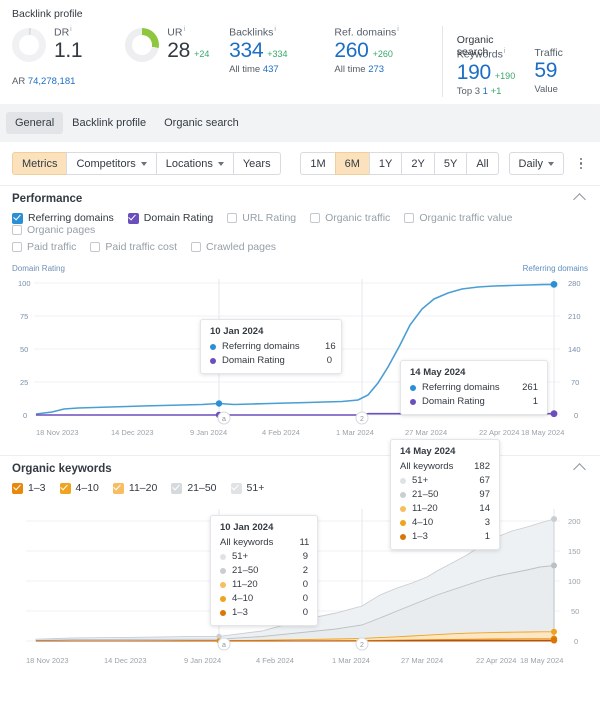  I want to click on metric-keywords-value: 190, so click(473, 72).